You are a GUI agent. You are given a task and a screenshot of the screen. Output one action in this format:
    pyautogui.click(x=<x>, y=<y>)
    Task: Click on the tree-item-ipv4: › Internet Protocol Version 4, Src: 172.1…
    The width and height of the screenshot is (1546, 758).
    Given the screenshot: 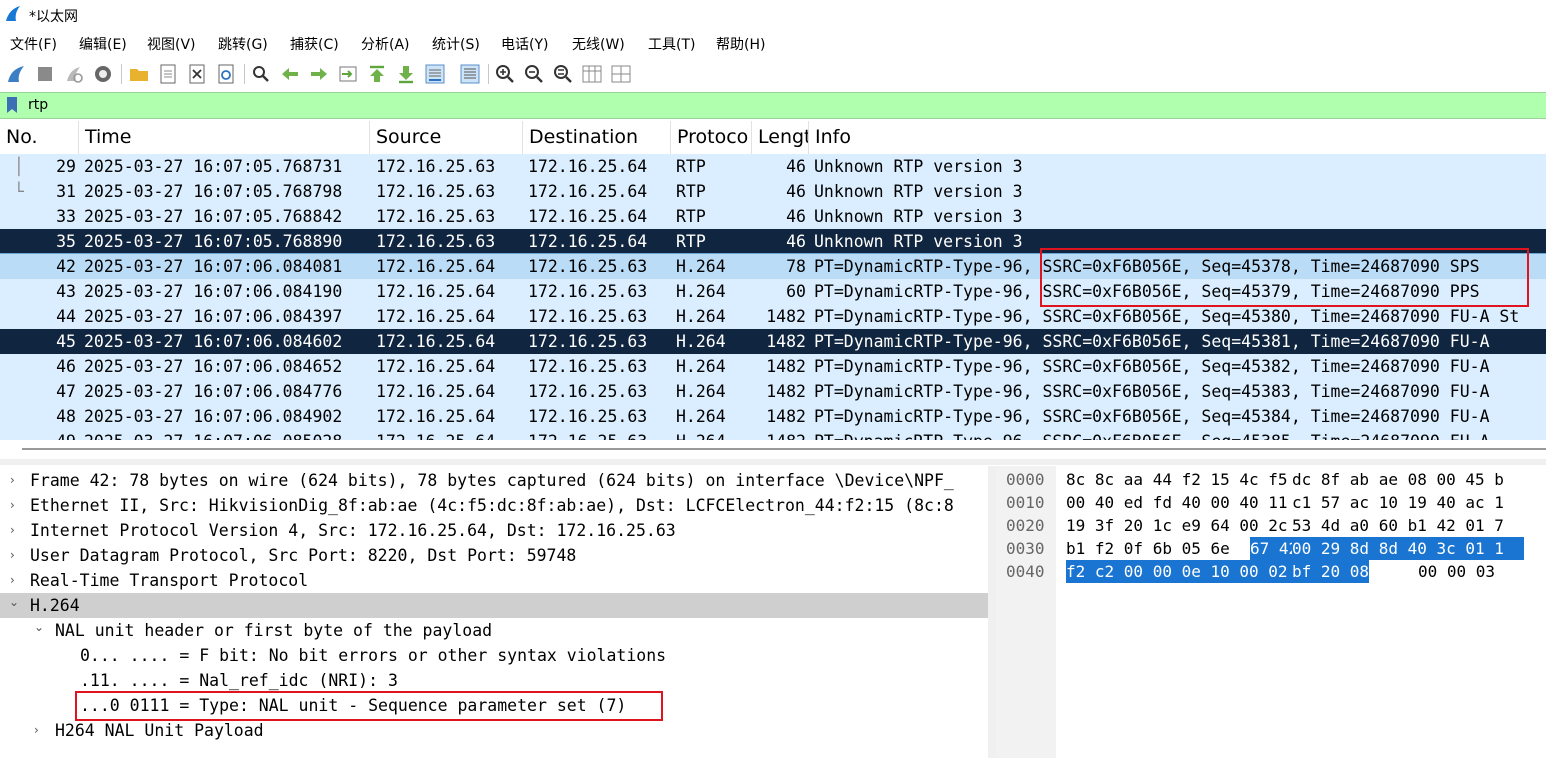 What is the action you would take?
    pyautogui.click(x=494, y=530)
    